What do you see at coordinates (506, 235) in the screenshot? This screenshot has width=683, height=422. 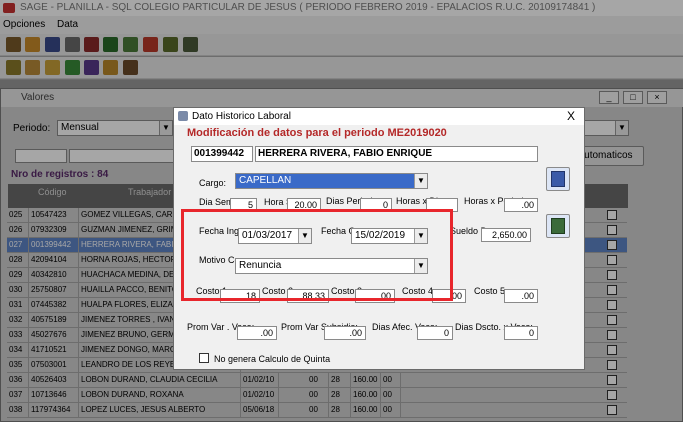 I see `sueldo-field: 2,650.00` at bounding box center [506, 235].